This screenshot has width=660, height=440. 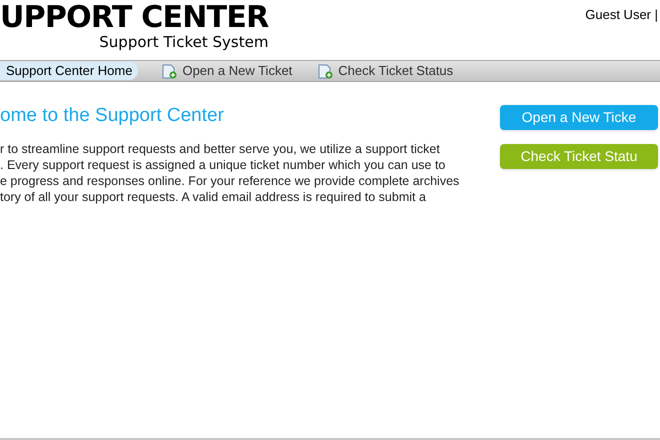 I want to click on logo-text: UPPORT CENTER, so click(x=134, y=18).